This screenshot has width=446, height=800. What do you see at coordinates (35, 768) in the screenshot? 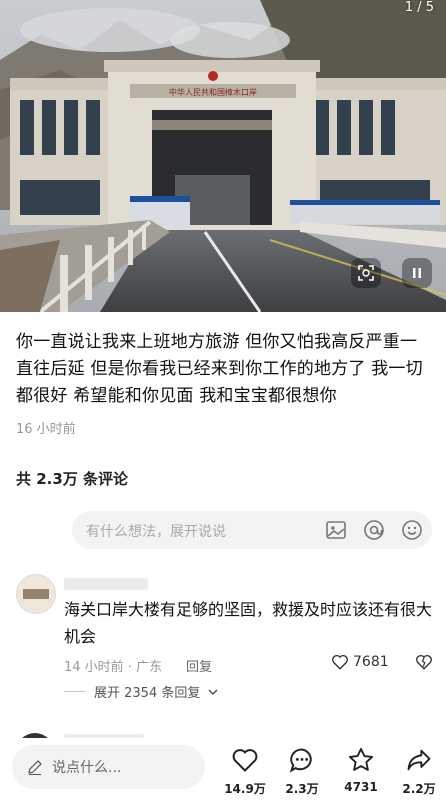
I see `pencil-icon` at bounding box center [35, 768].